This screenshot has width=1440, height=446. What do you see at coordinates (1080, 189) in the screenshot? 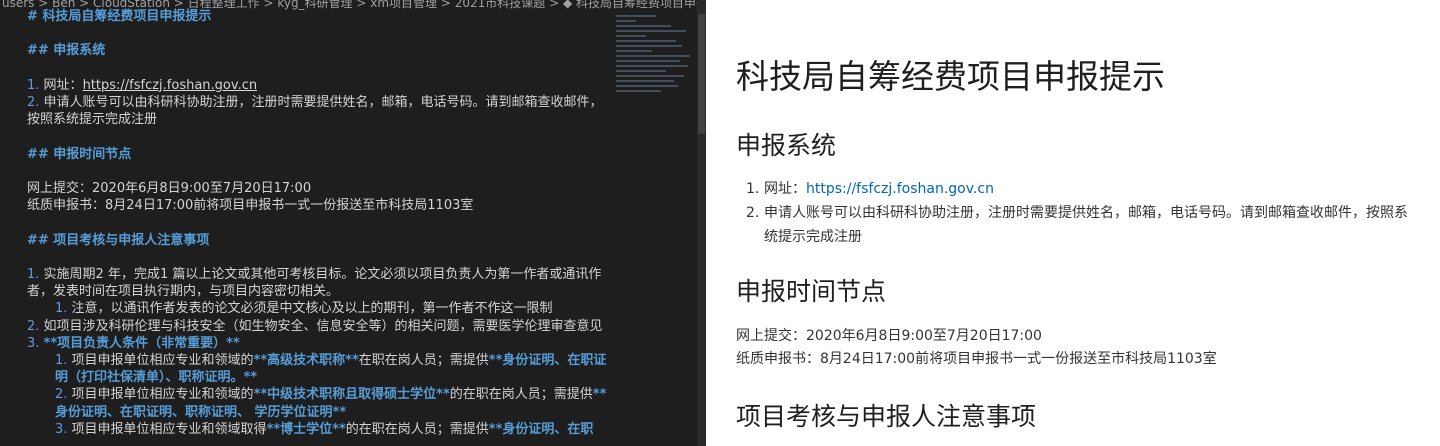
I see `list-item: 1. 网址：https://fsfczj.foshan.gov.cn` at bounding box center [1080, 189].